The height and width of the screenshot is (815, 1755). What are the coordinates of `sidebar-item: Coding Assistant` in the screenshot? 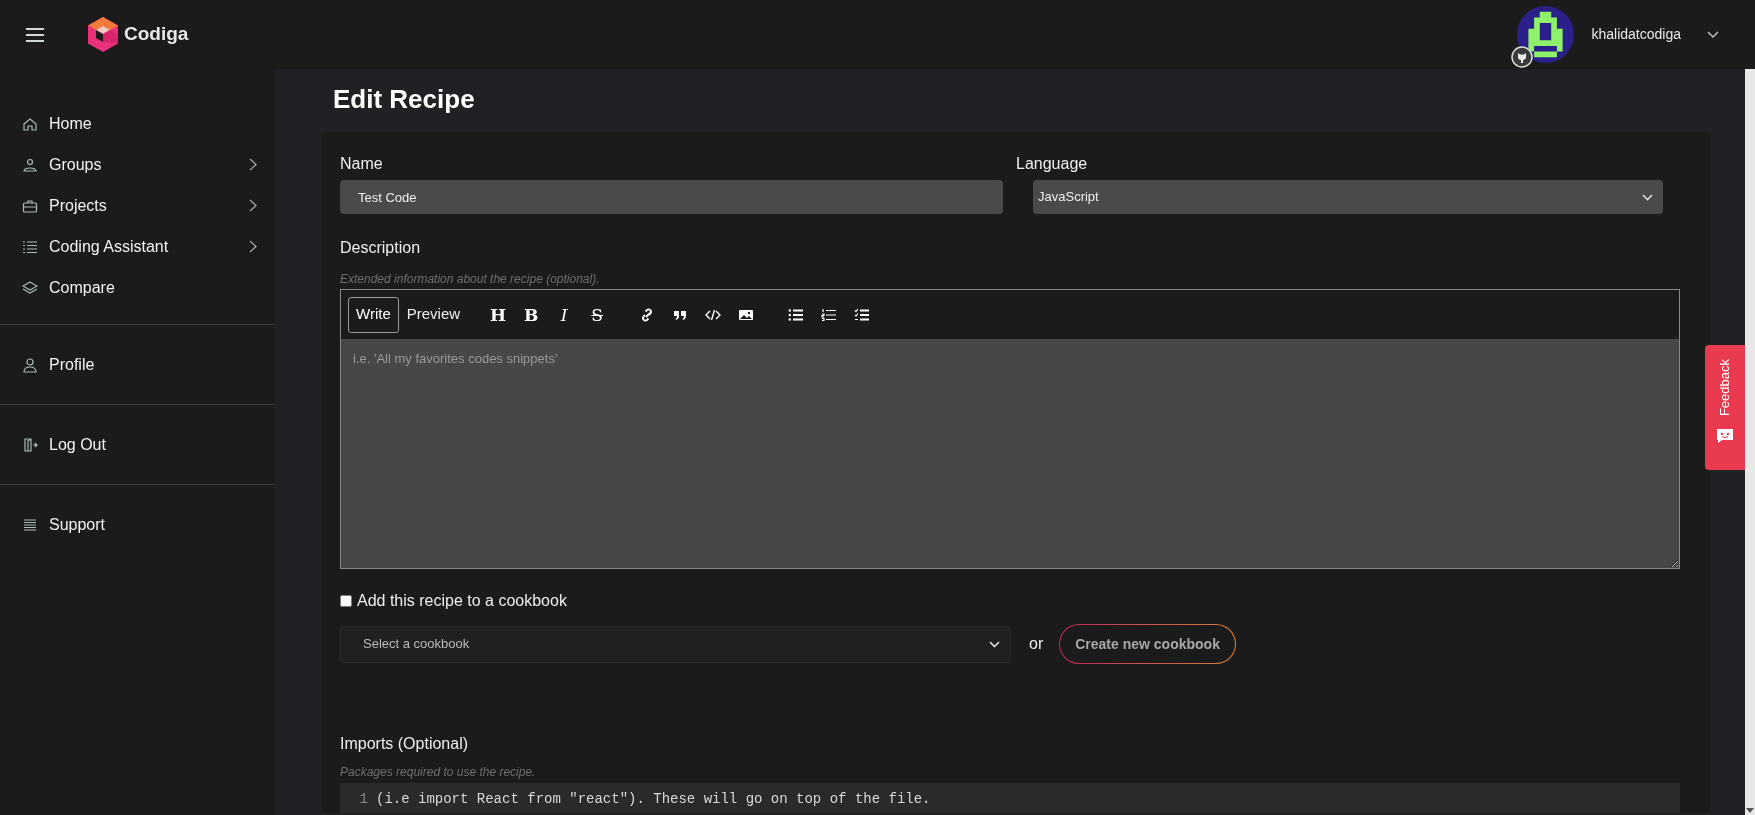 It's located at (137, 246).